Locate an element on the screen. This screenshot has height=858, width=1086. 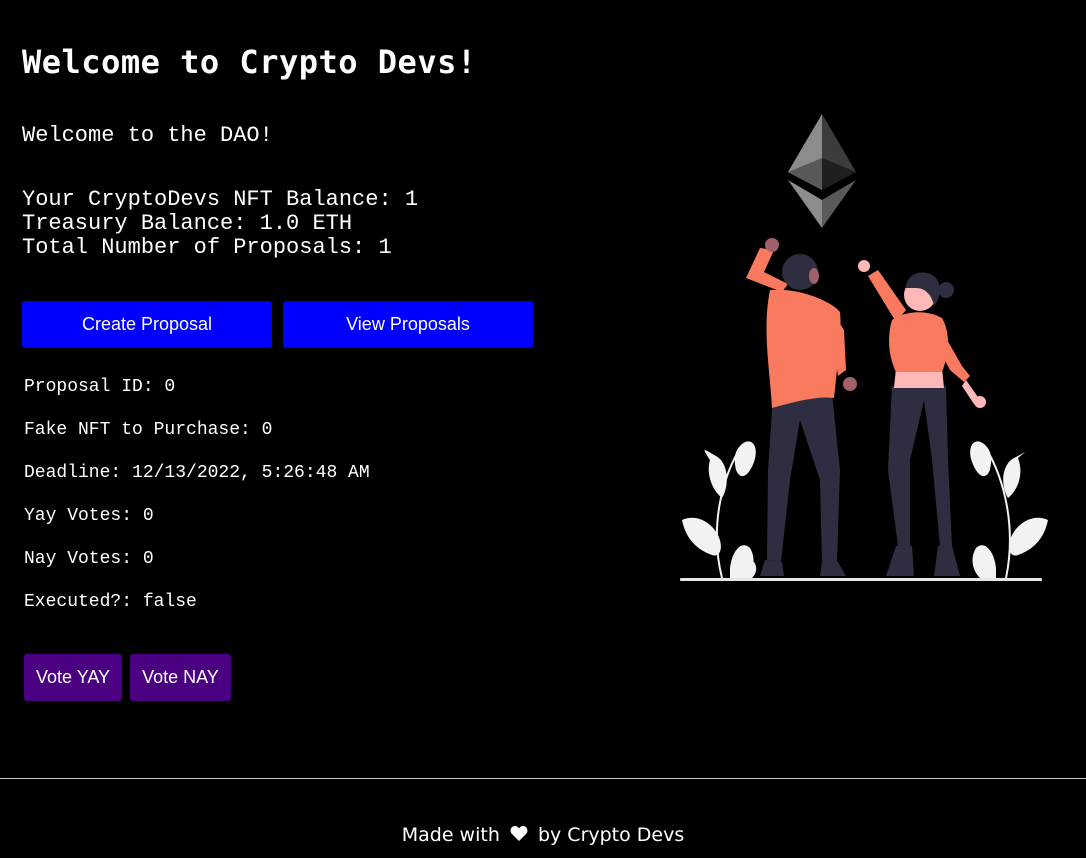
heart-icon is located at coordinates (519, 836).